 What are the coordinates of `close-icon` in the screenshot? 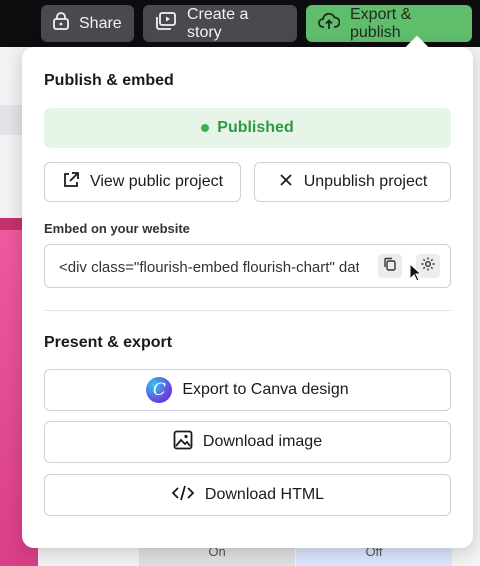 It's located at (286, 182).